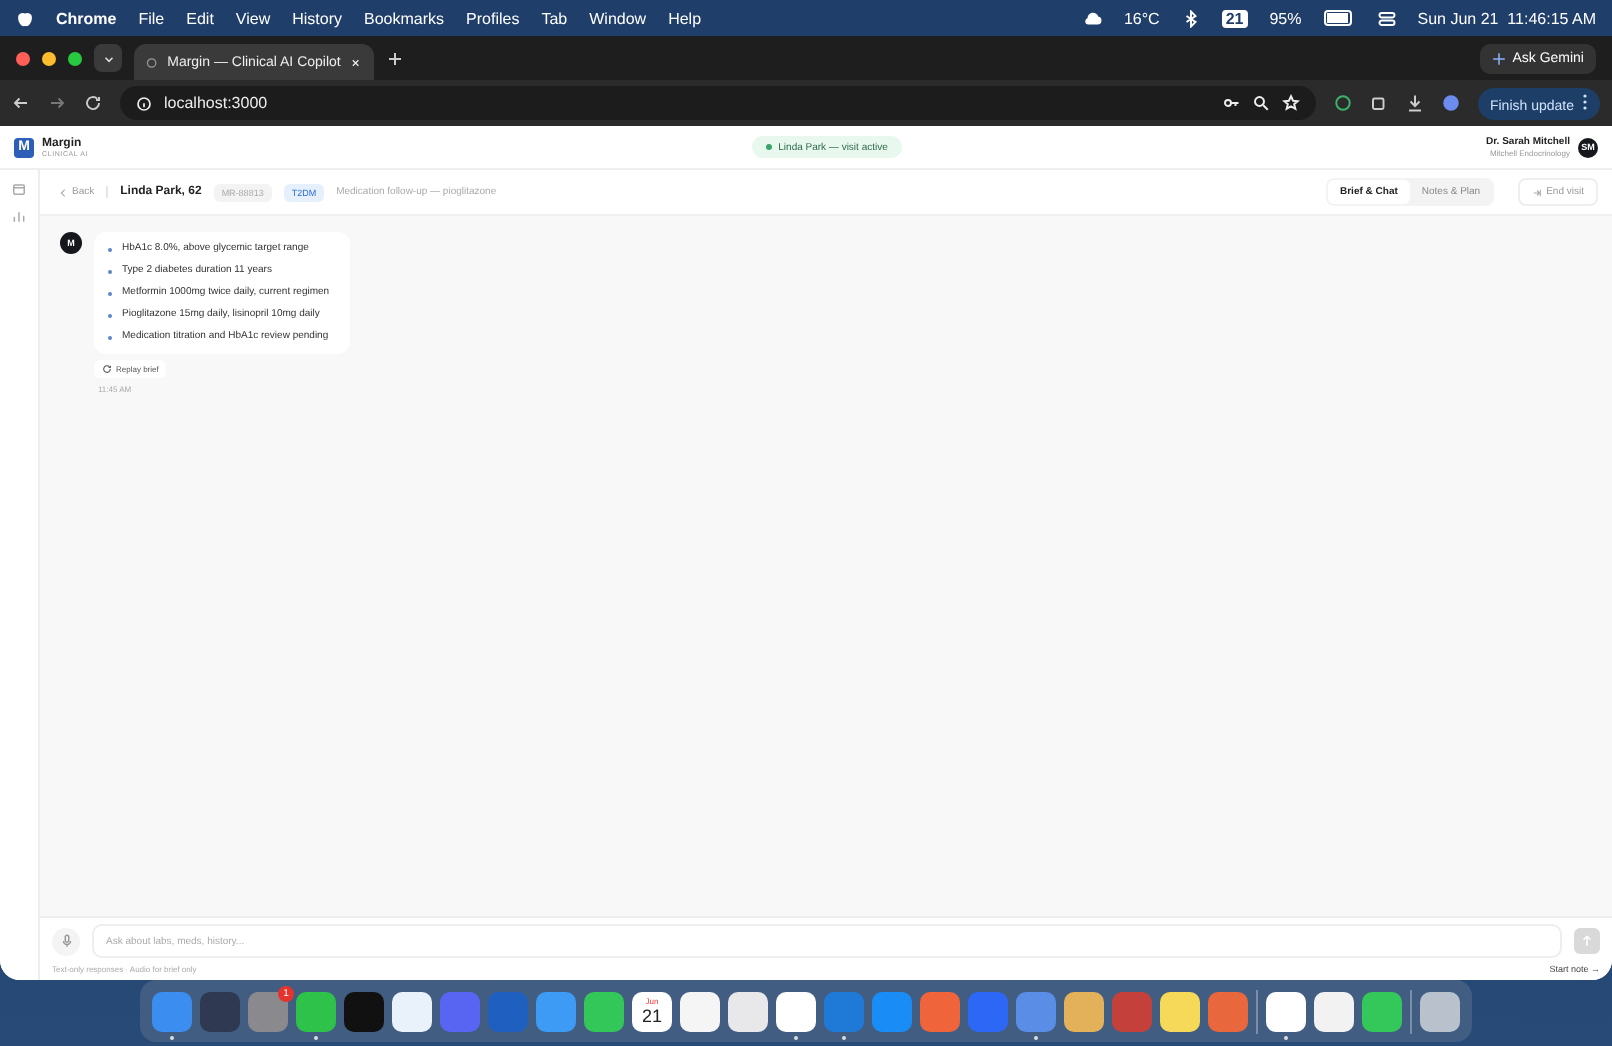  What do you see at coordinates (1190, 18) in the screenshot?
I see `bluetooth-icon` at bounding box center [1190, 18].